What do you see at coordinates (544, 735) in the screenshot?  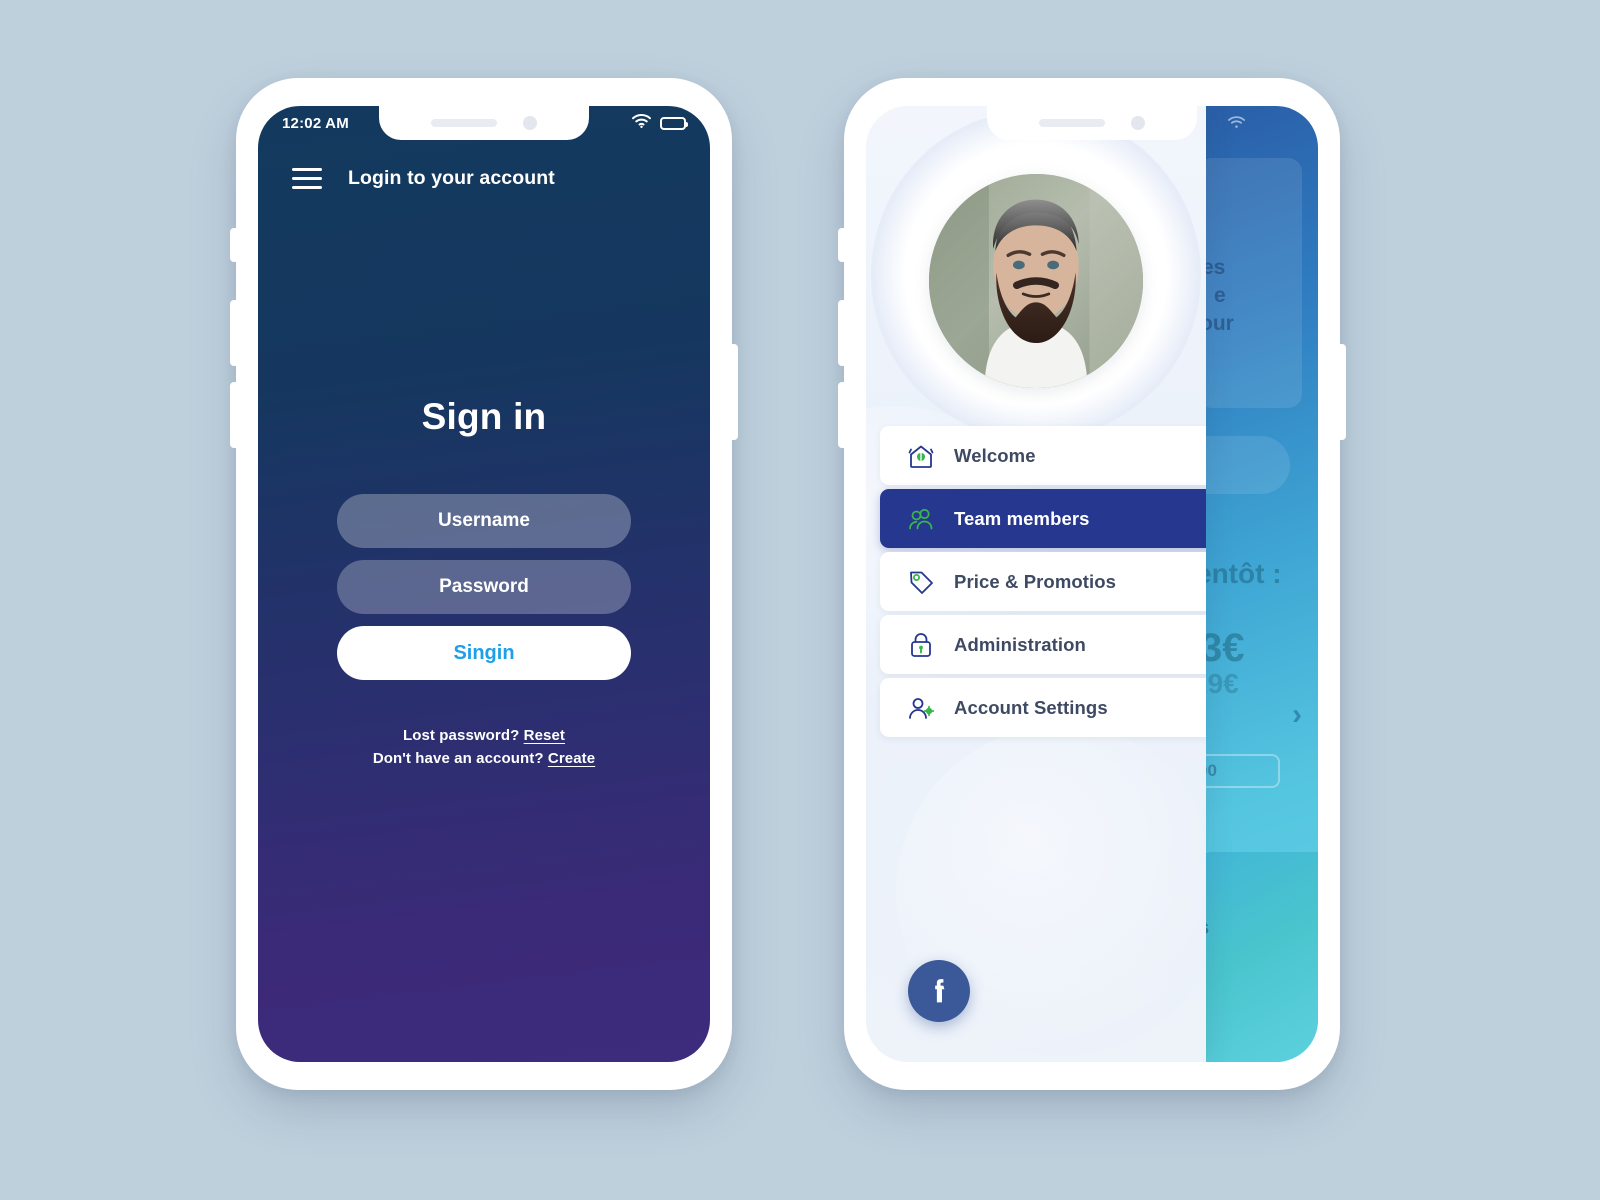 I see `reset-link: Reset` at bounding box center [544, 735].